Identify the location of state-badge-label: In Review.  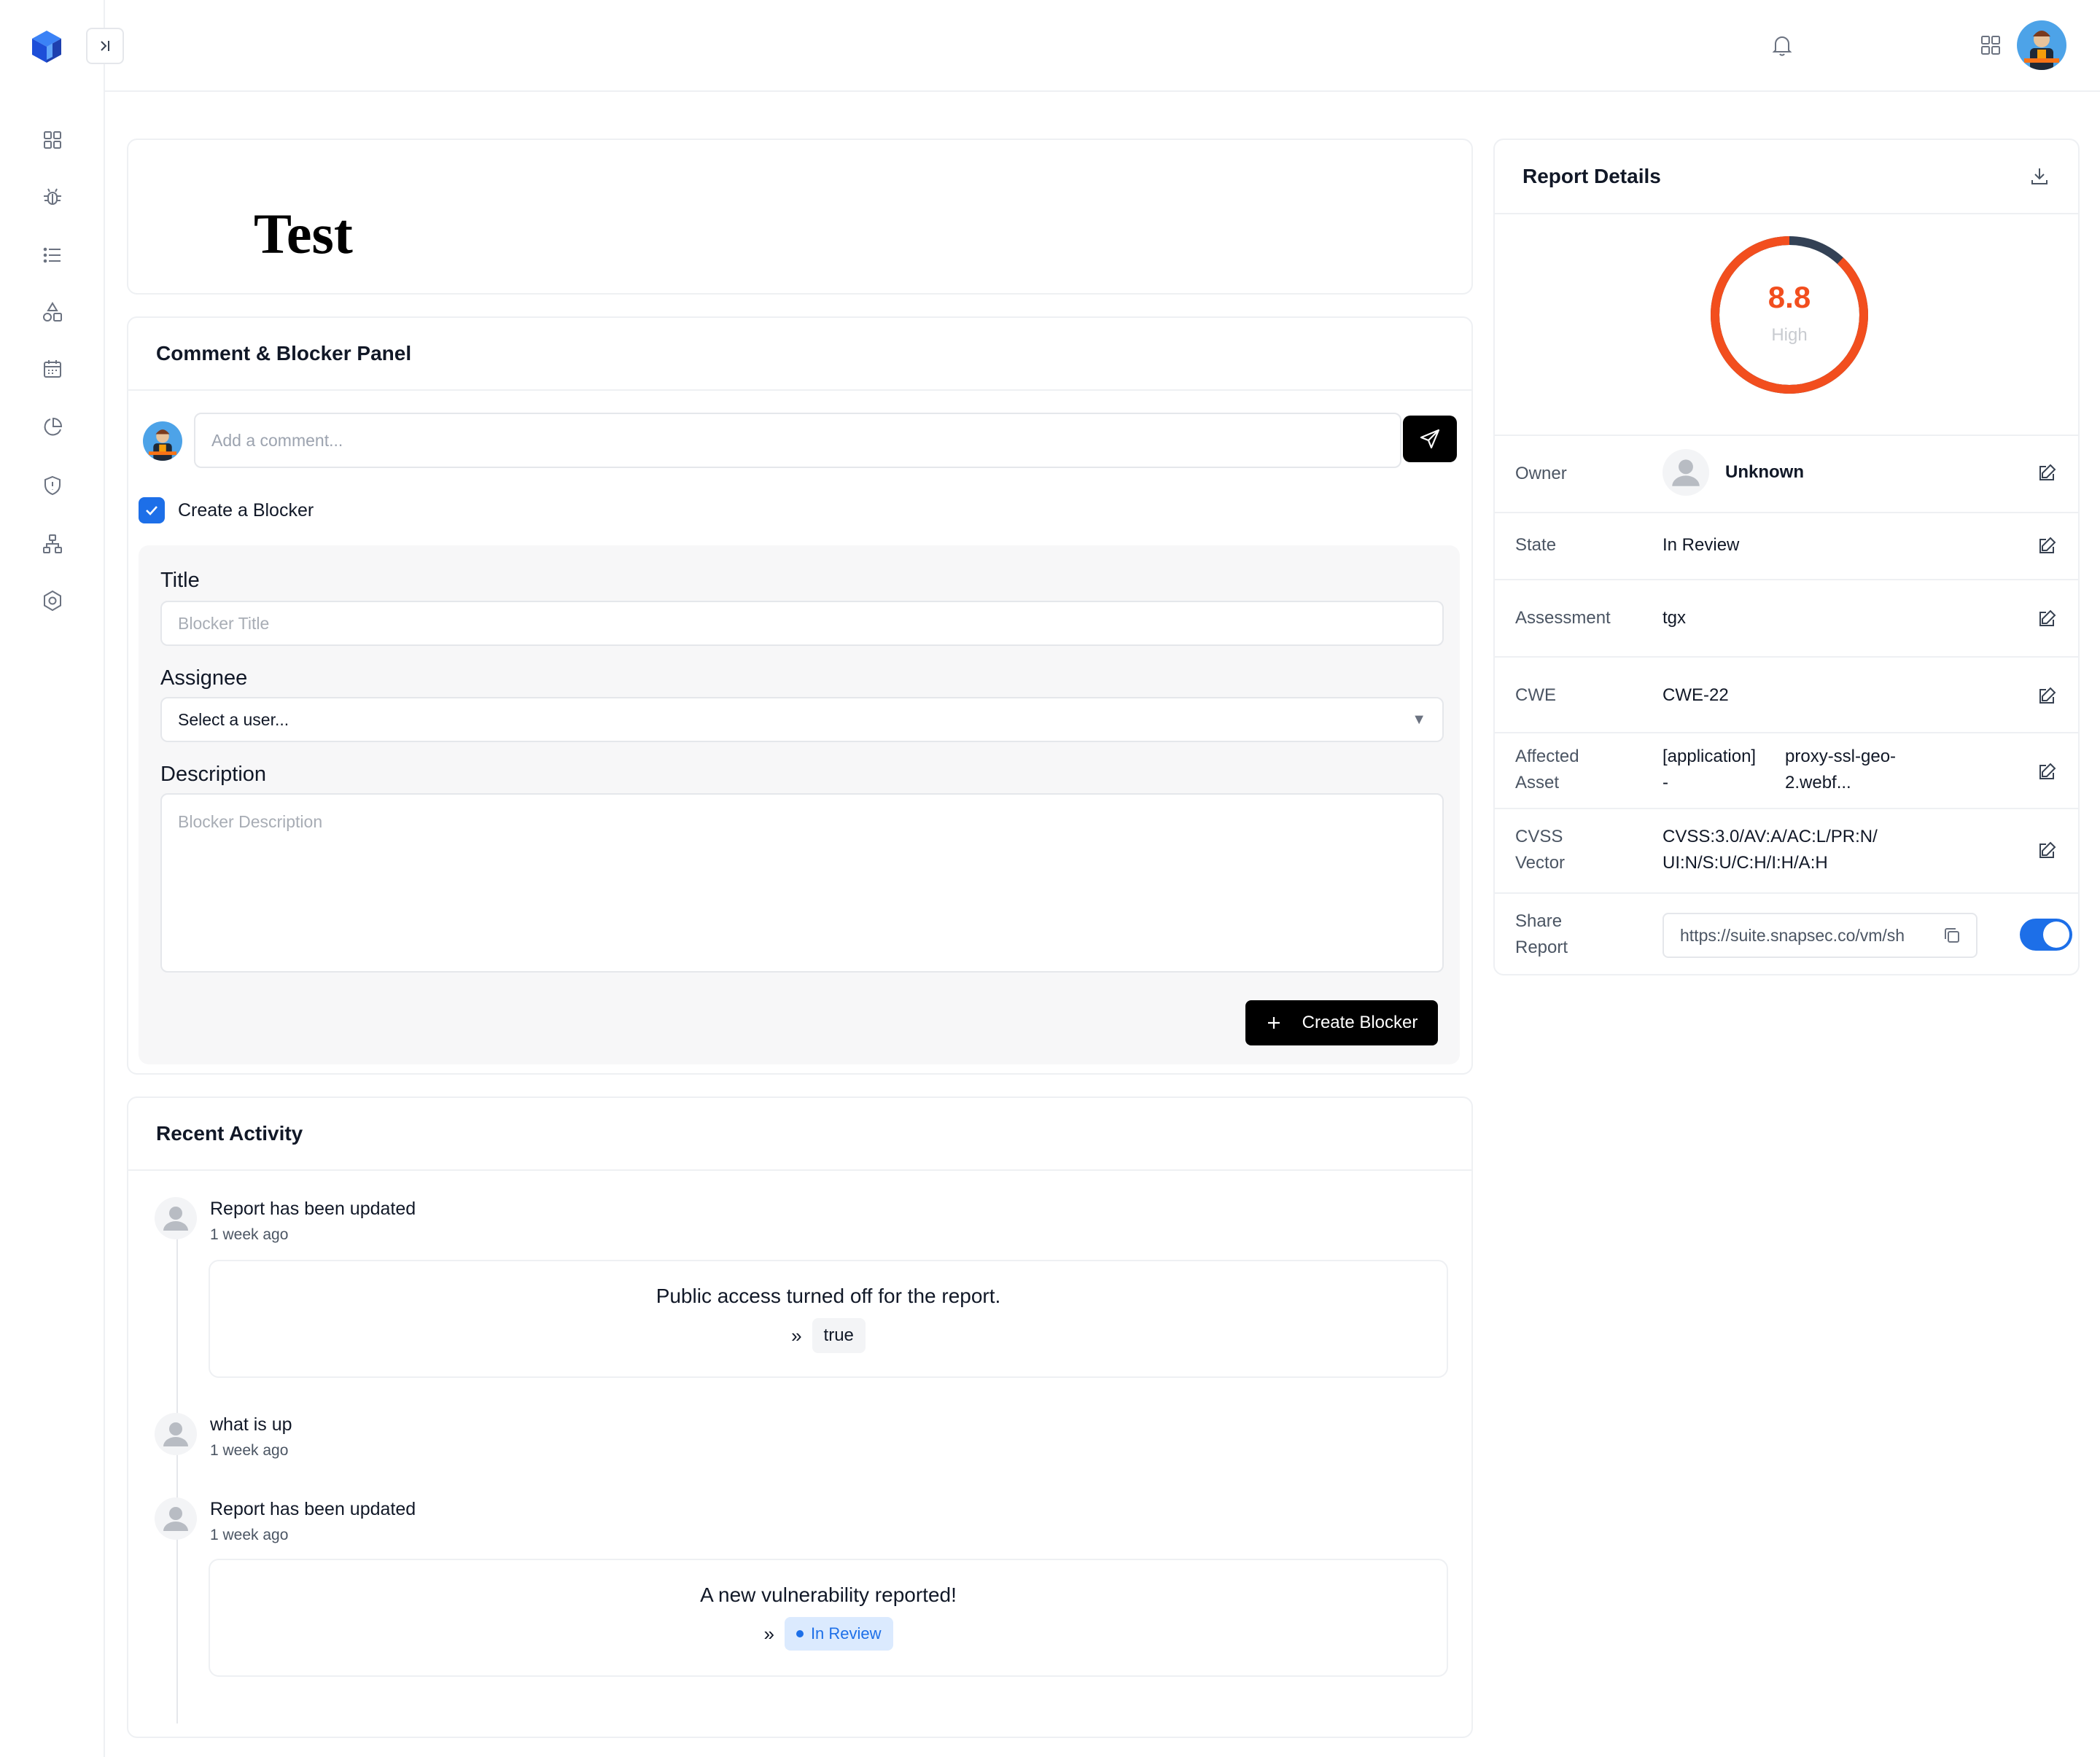
(846, 1633).